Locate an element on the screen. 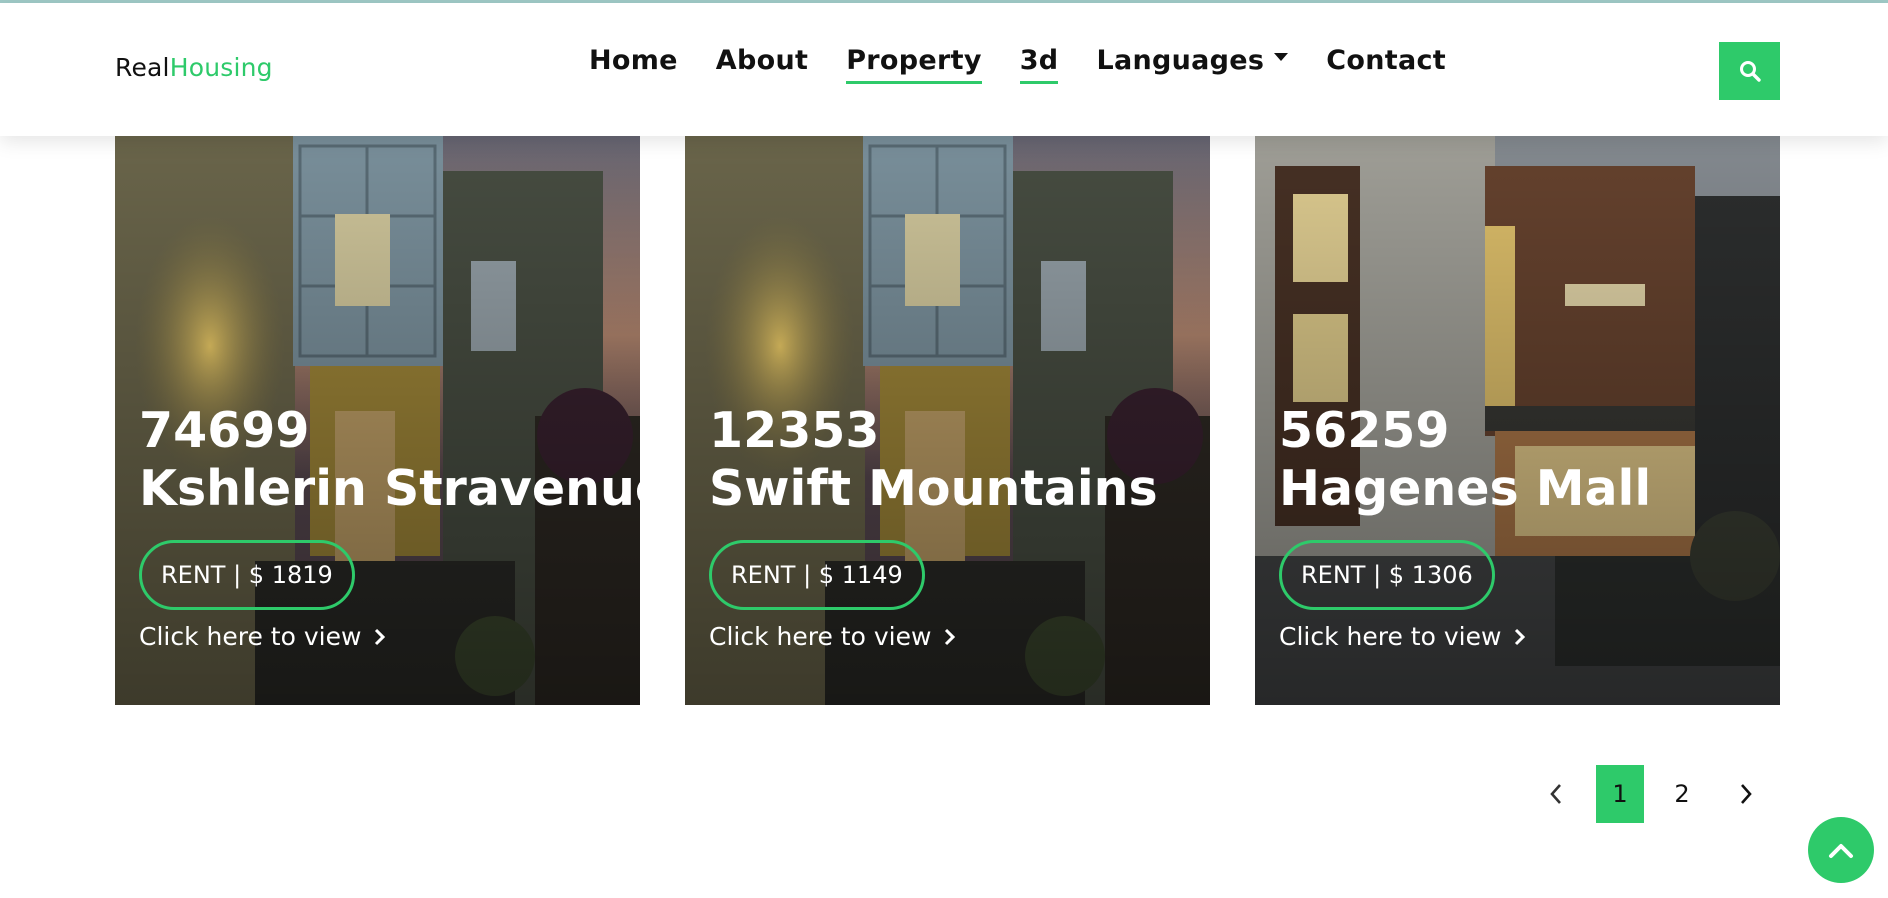 The width and height of the screenshot is (1888, 898). property-street: Kshlerin Stravenue is located at coordinates (389, 488).